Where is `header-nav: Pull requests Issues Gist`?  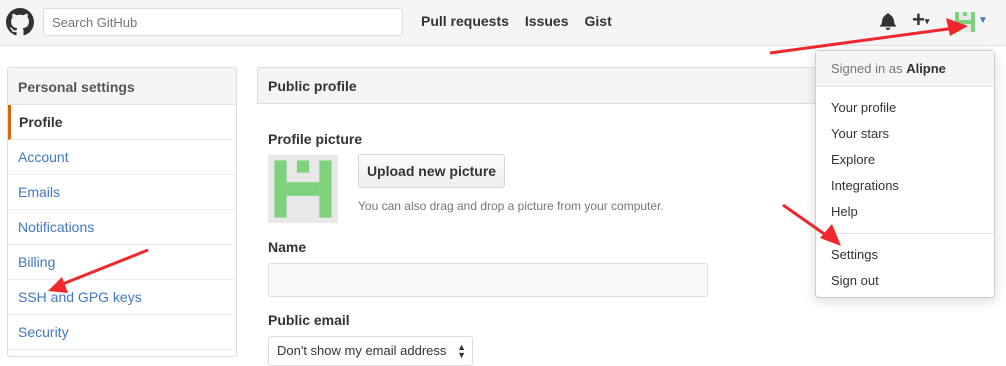 header-nav: Pull requests Issues Gist is located at coordinates (516, 21).